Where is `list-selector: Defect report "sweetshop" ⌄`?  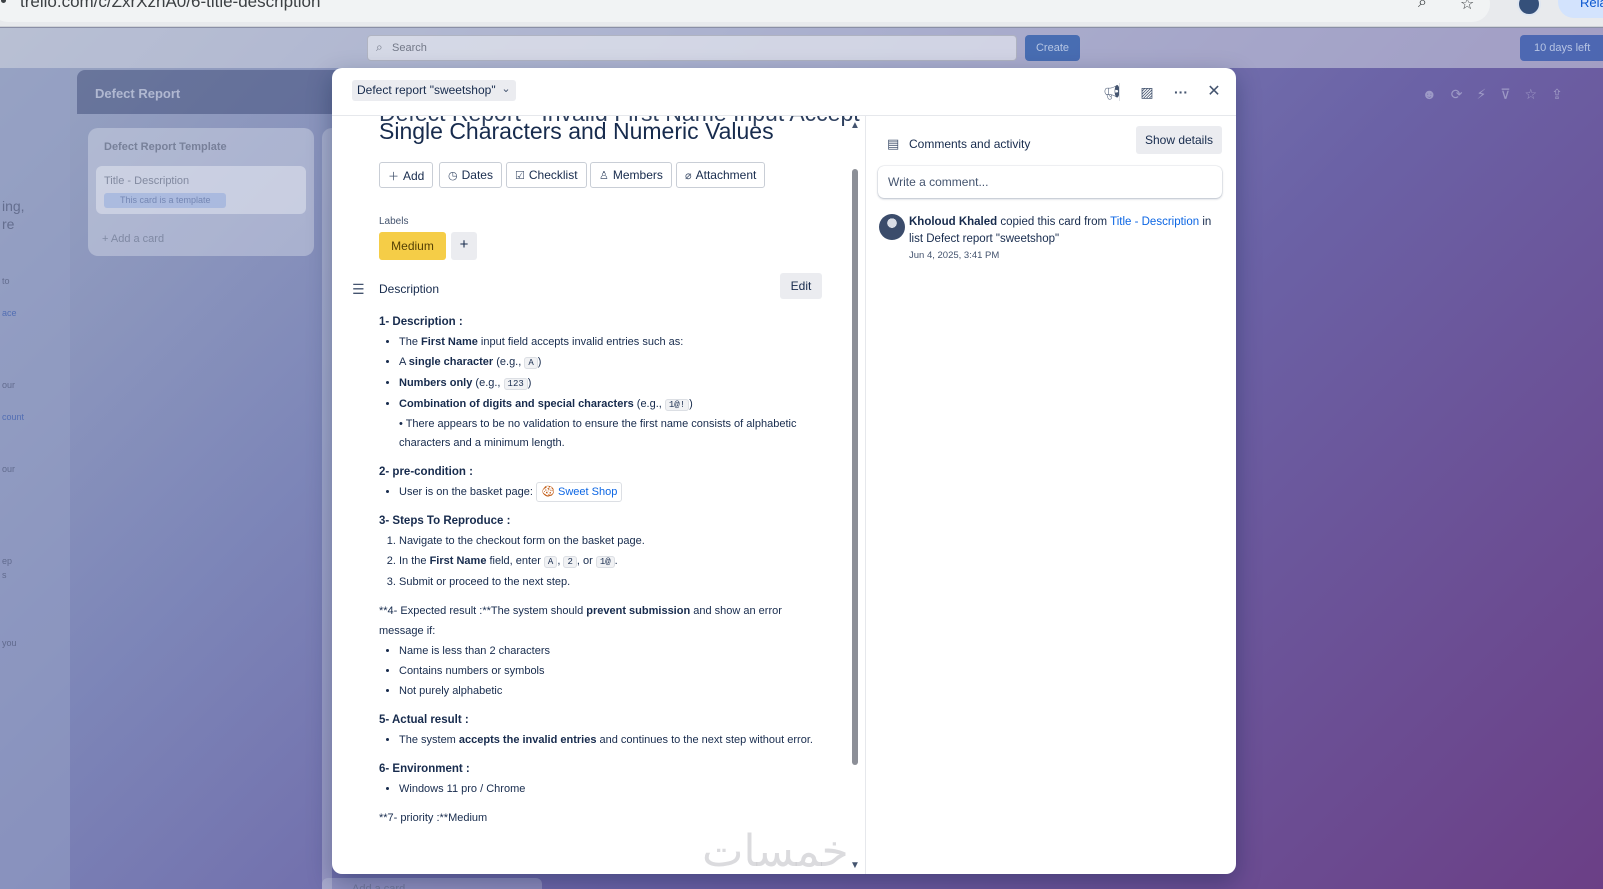 list-selector: Defect report "sweetshop" ⌄ is located at coordinates (434, 90).